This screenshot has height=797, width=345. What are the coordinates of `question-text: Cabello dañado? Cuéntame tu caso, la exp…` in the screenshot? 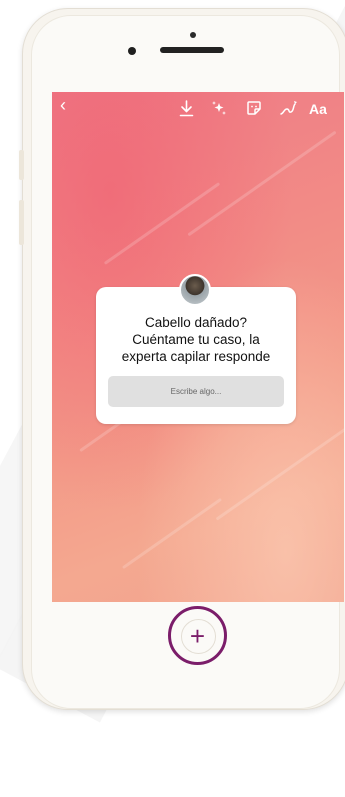 It's located at (196, 339).